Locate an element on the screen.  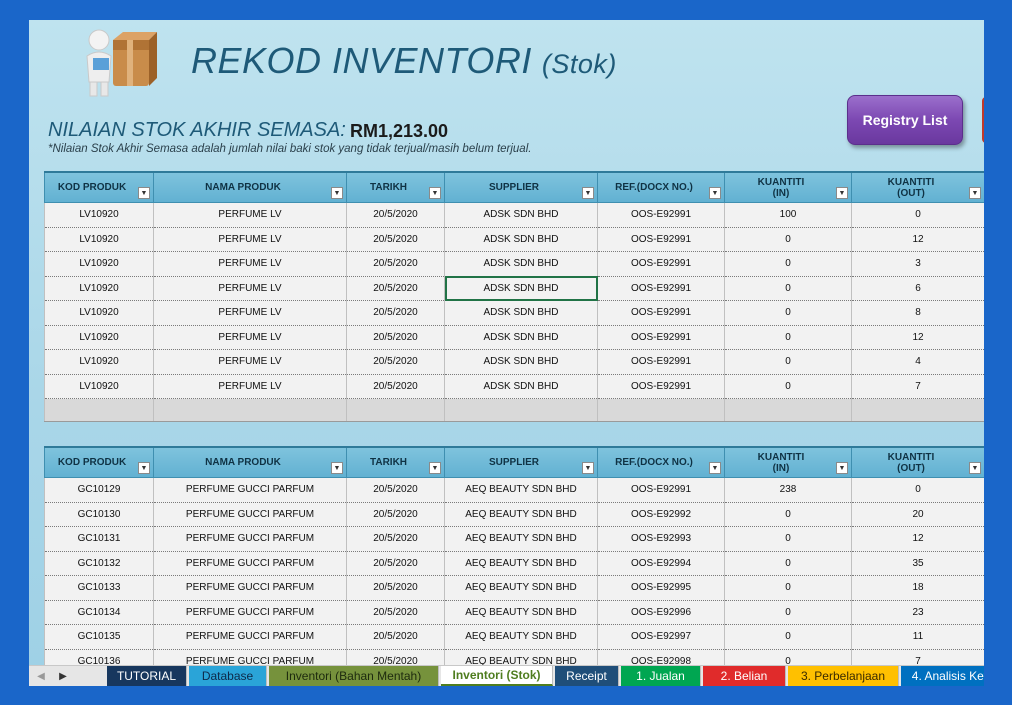
table-cell: OOS-E92995 is located at coordinates (661, 588).